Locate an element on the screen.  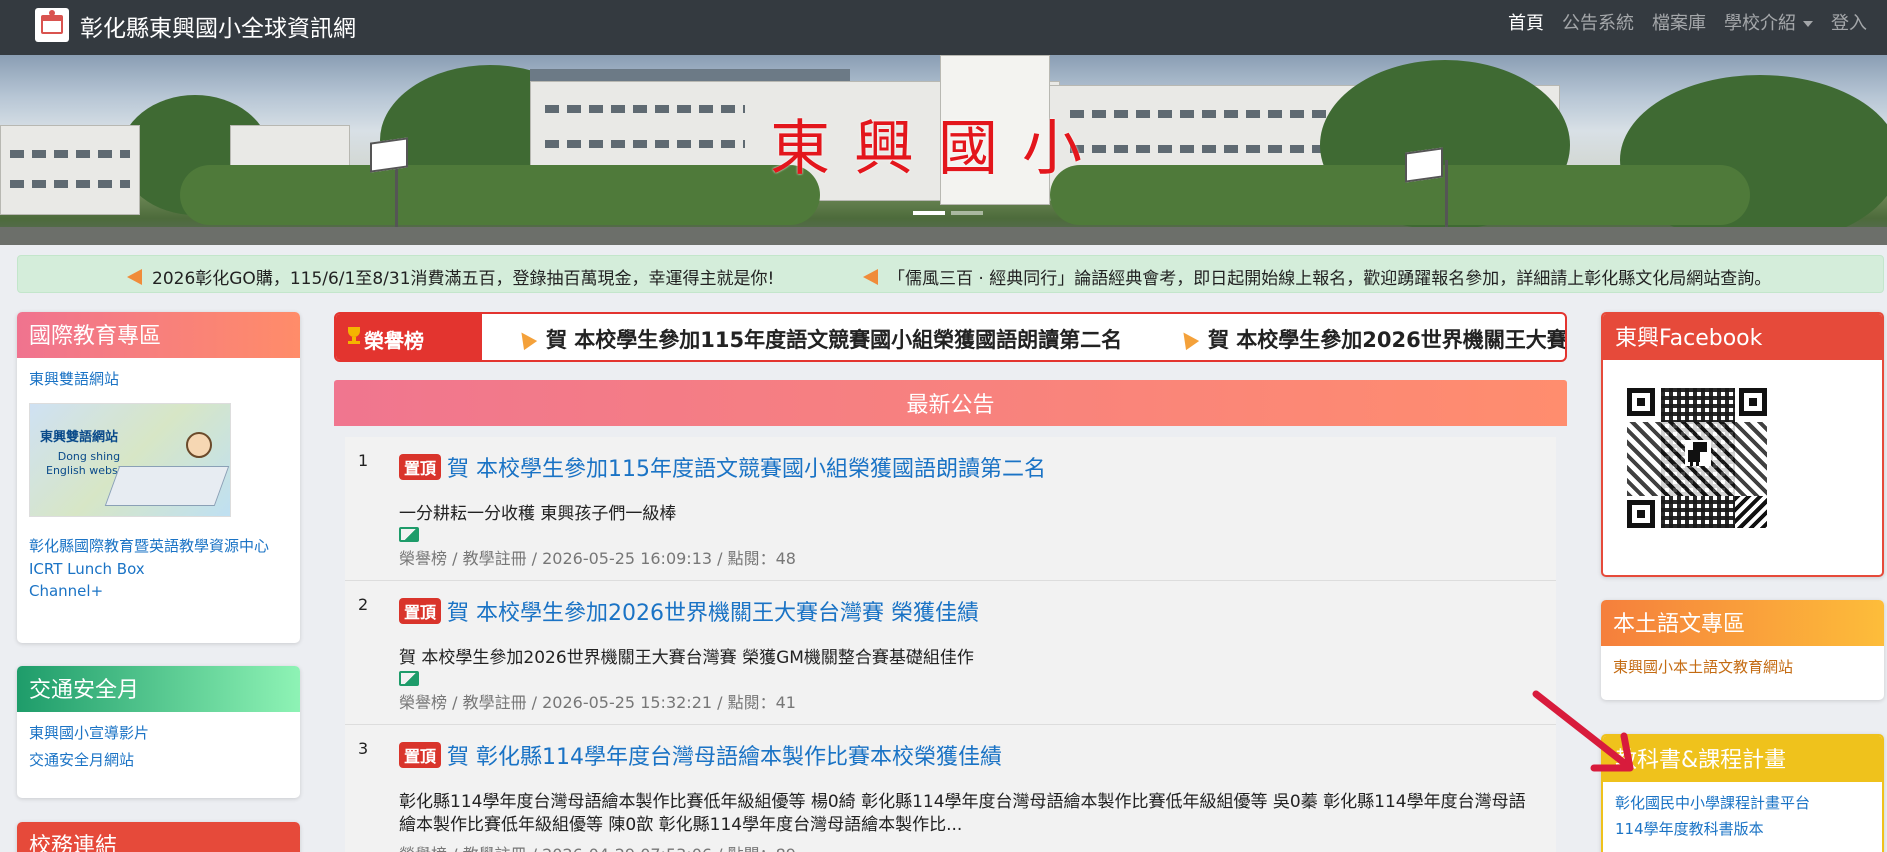
news-title-text: 賀 本校學生參加115年度語文競賽國小組榮獲國語朗讀第二名 is located at coordinates (747, 469).